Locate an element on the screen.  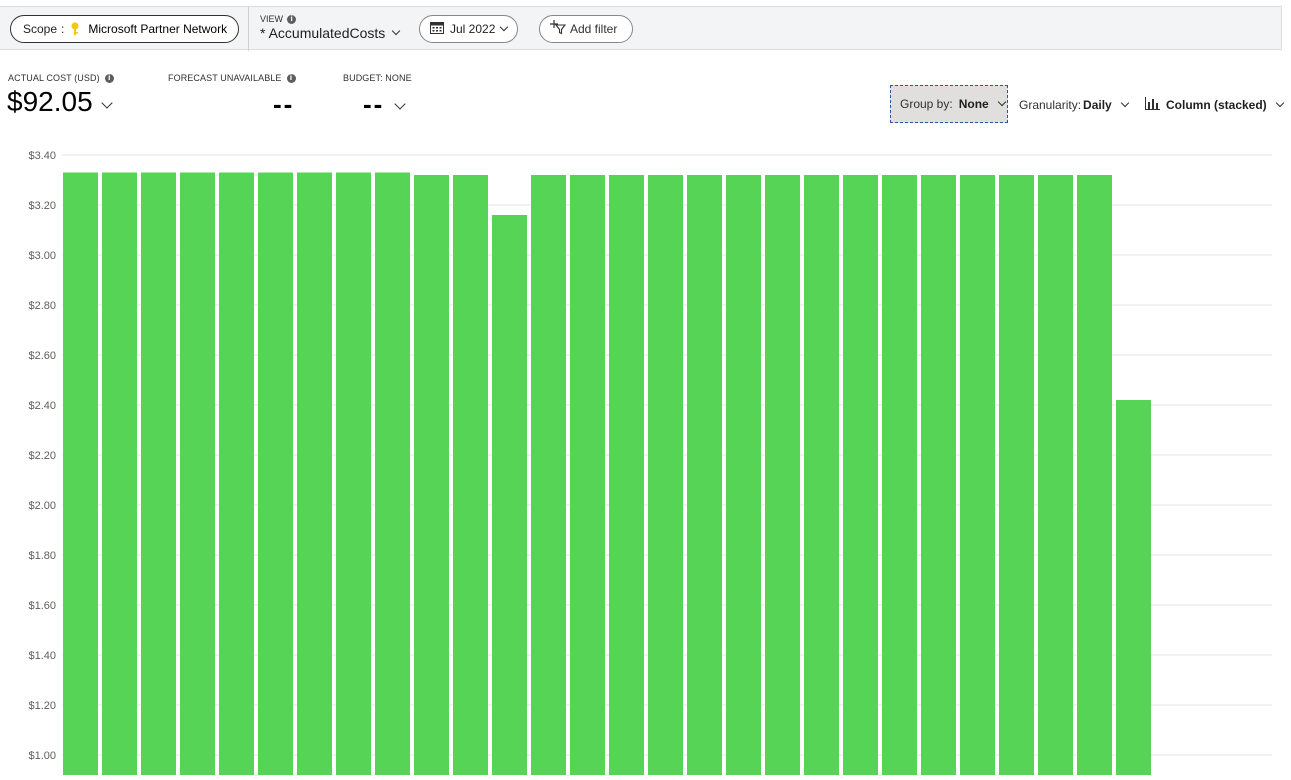
forecast-label-row: FORECAST UNAVAILABLE i is located at coordinates (232, 78).